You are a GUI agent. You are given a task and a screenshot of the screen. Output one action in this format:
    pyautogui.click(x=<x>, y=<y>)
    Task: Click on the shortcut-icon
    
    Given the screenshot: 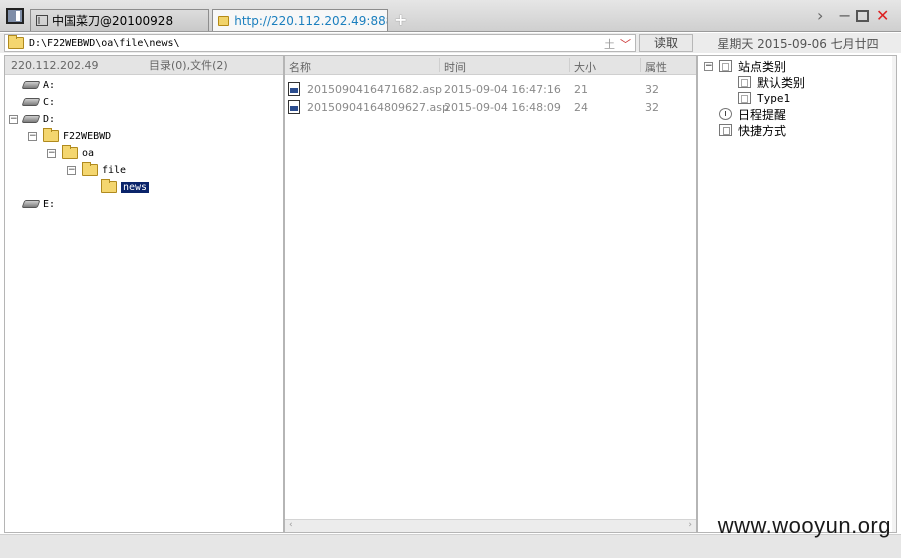 What is the action you would take?
    pyautogui.click(x=725, y=130)
    